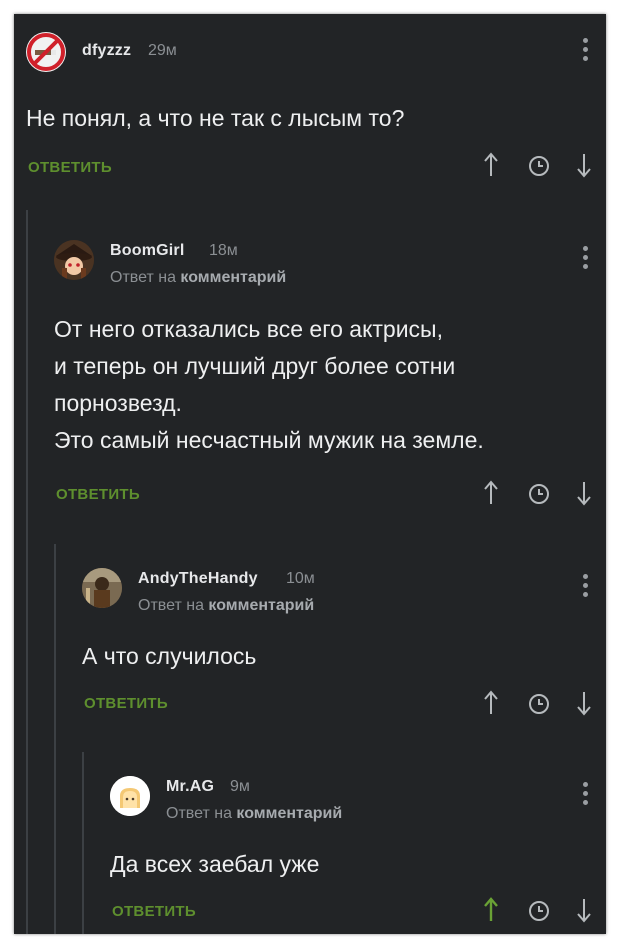  Describe the element at coordinates (300, 578) in the screenshot. I see `timestamp: 10м` at that location.